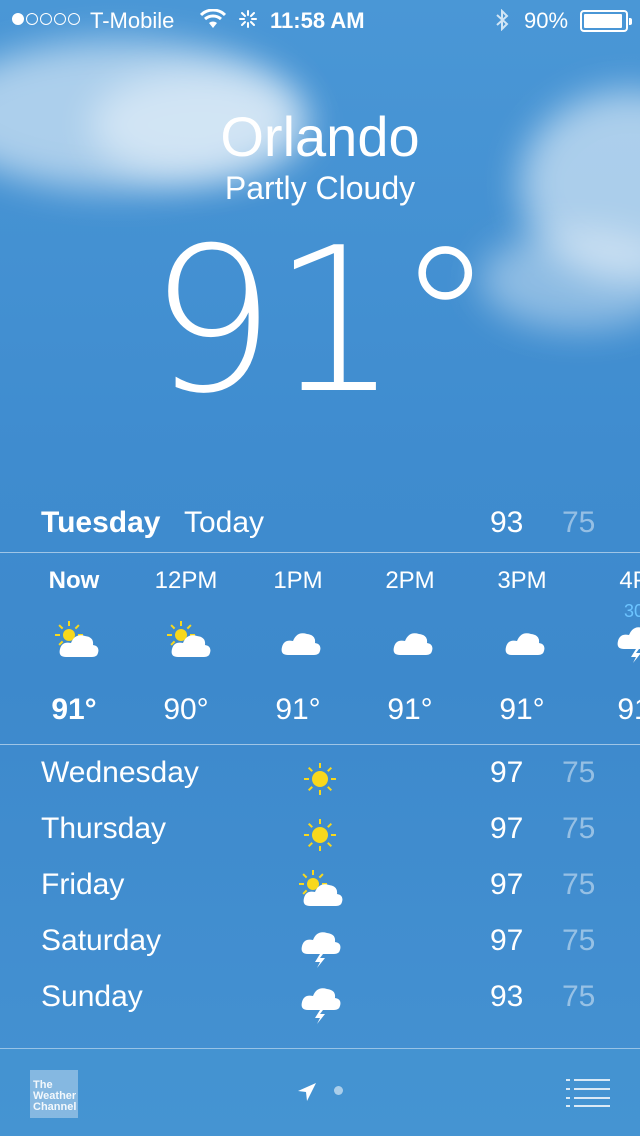 The width and height of the screenshot is (640, 1136). What do you see at coordinates (186, 580) in the screenshot?
I see `hour-label: 12PM` at bounding box center [186, 580].